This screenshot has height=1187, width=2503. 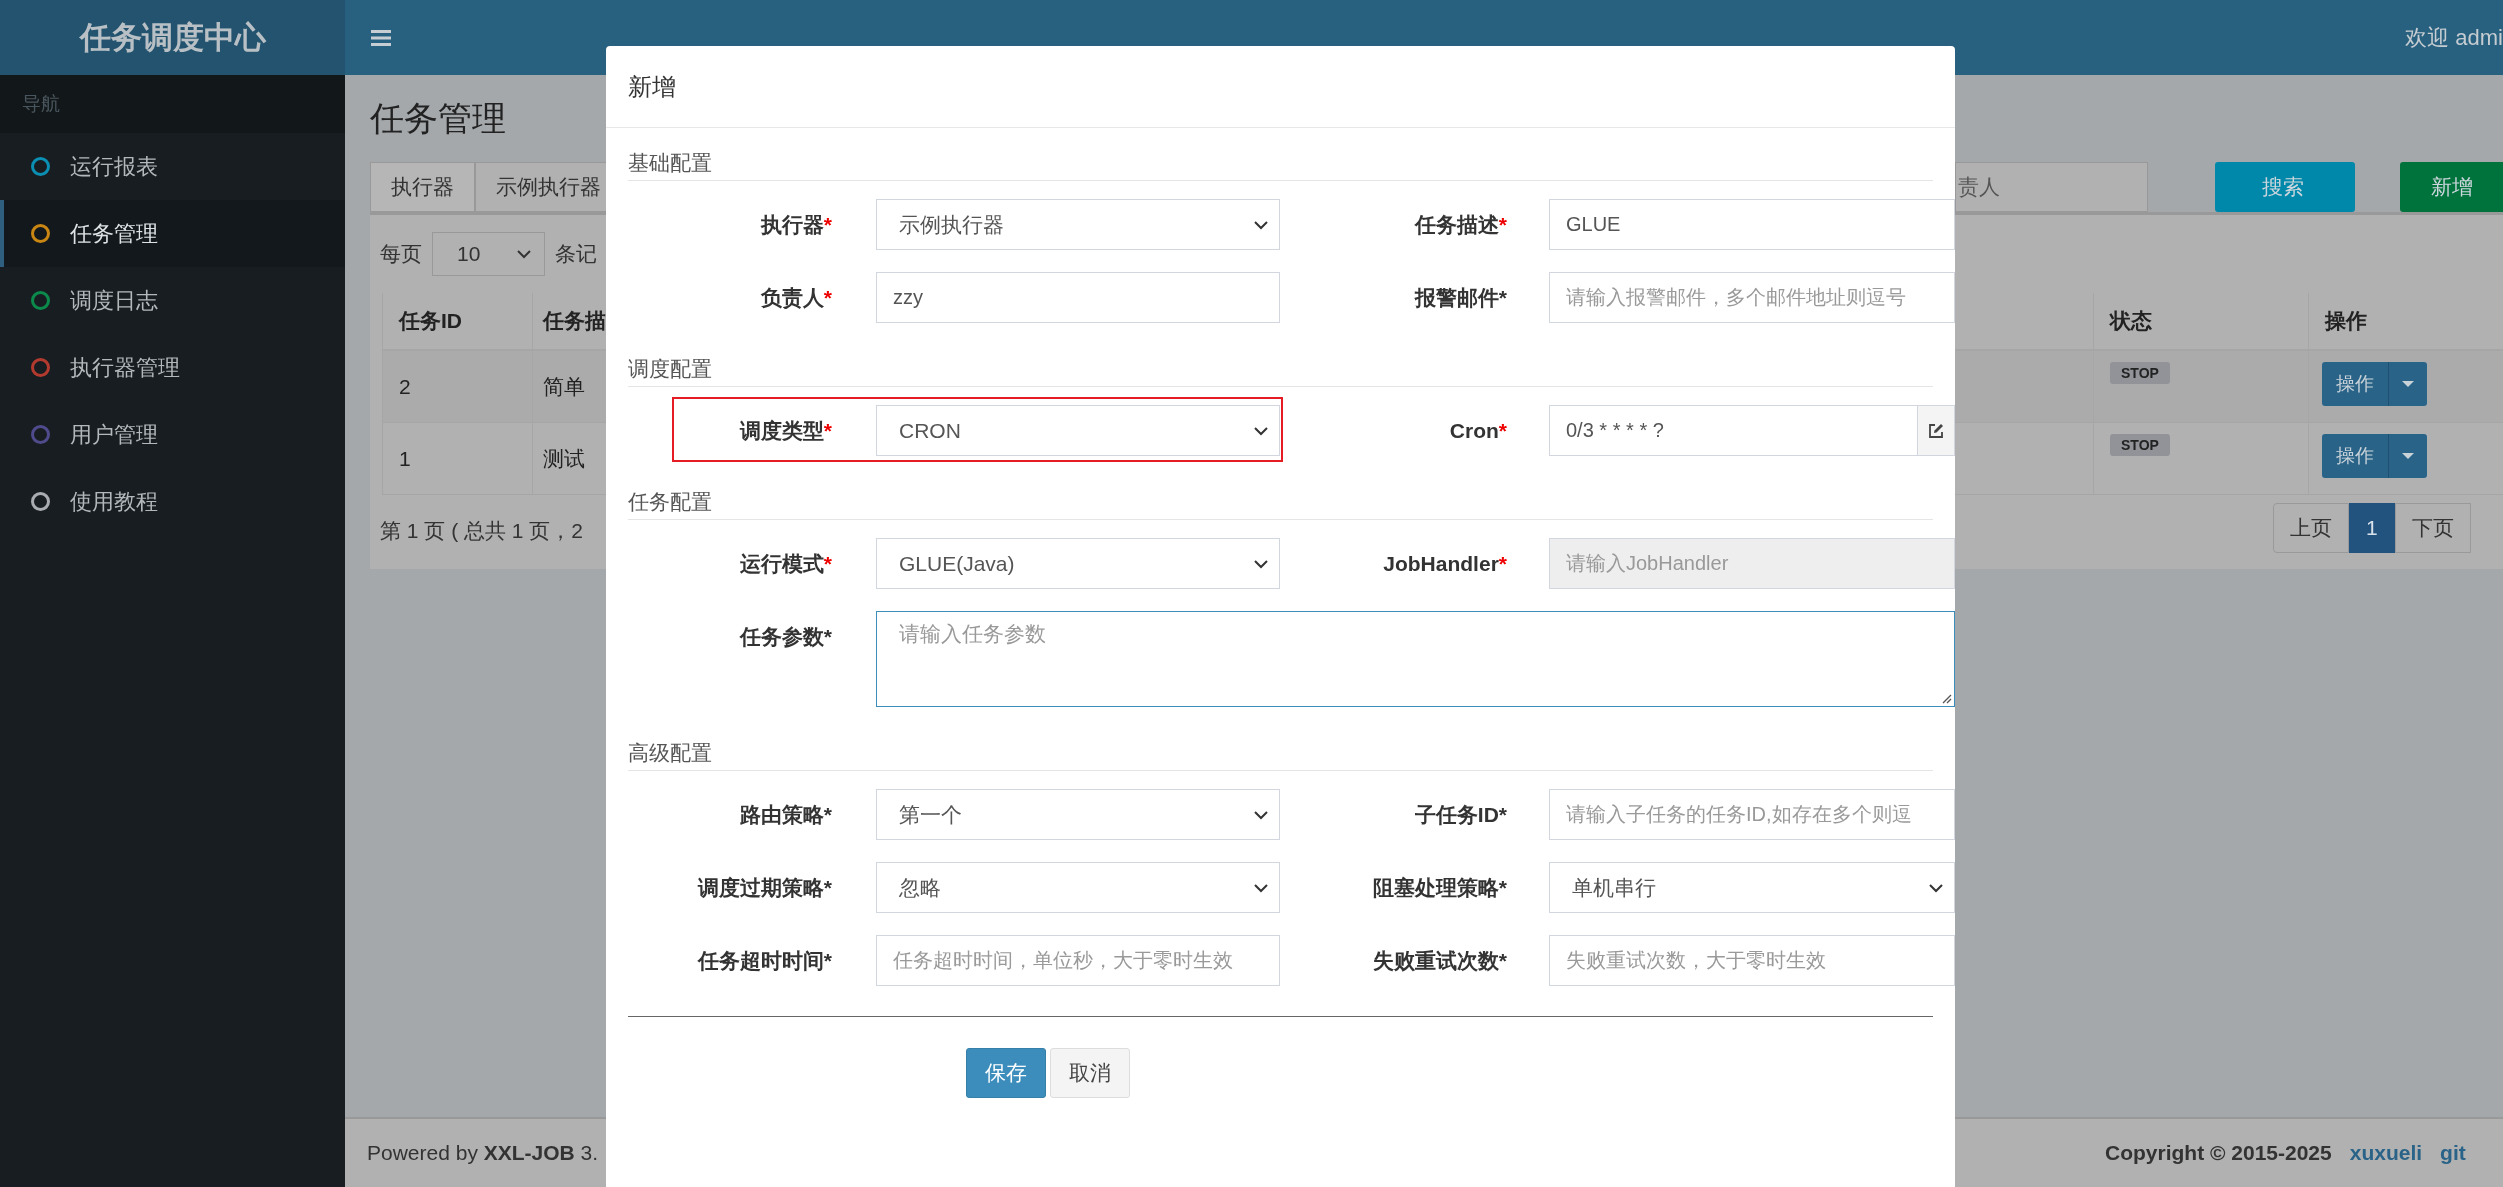 What do you see at coordinates (2131, 321) in the screenshot?
I see `column-header: 状态` at bounding box center [2131, 321].